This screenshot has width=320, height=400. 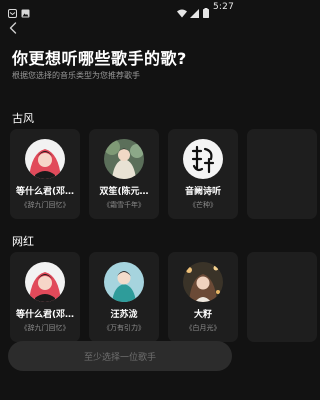 What do you see at coordinates (203, 328) in the screenshot?
I see `song-name: 《白月光》` at bounding box center [203, 328].